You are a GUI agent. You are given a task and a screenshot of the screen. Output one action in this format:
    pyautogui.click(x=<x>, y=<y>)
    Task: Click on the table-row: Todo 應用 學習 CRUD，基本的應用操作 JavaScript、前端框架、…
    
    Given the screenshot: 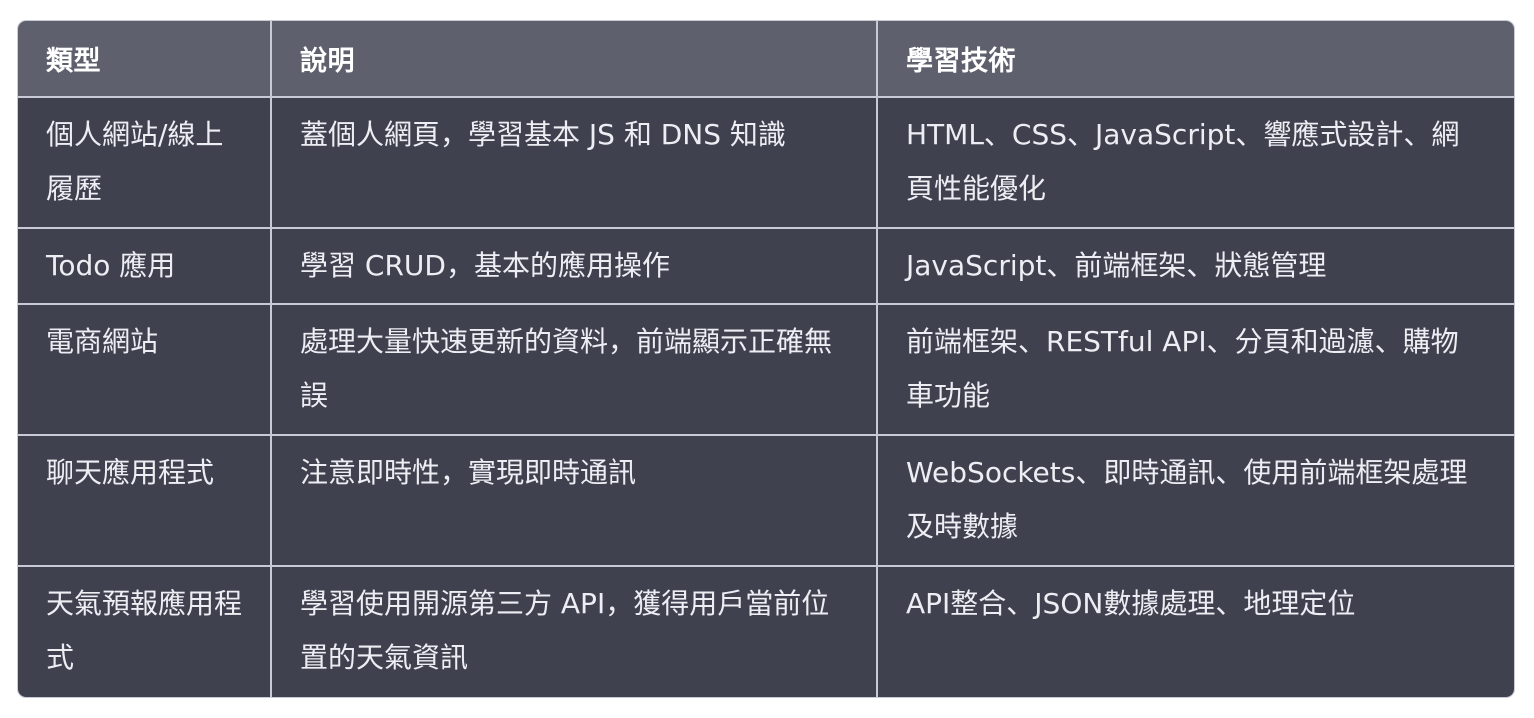 What is the action you would take?
    pyautogui.click(x=766, y=266)
    